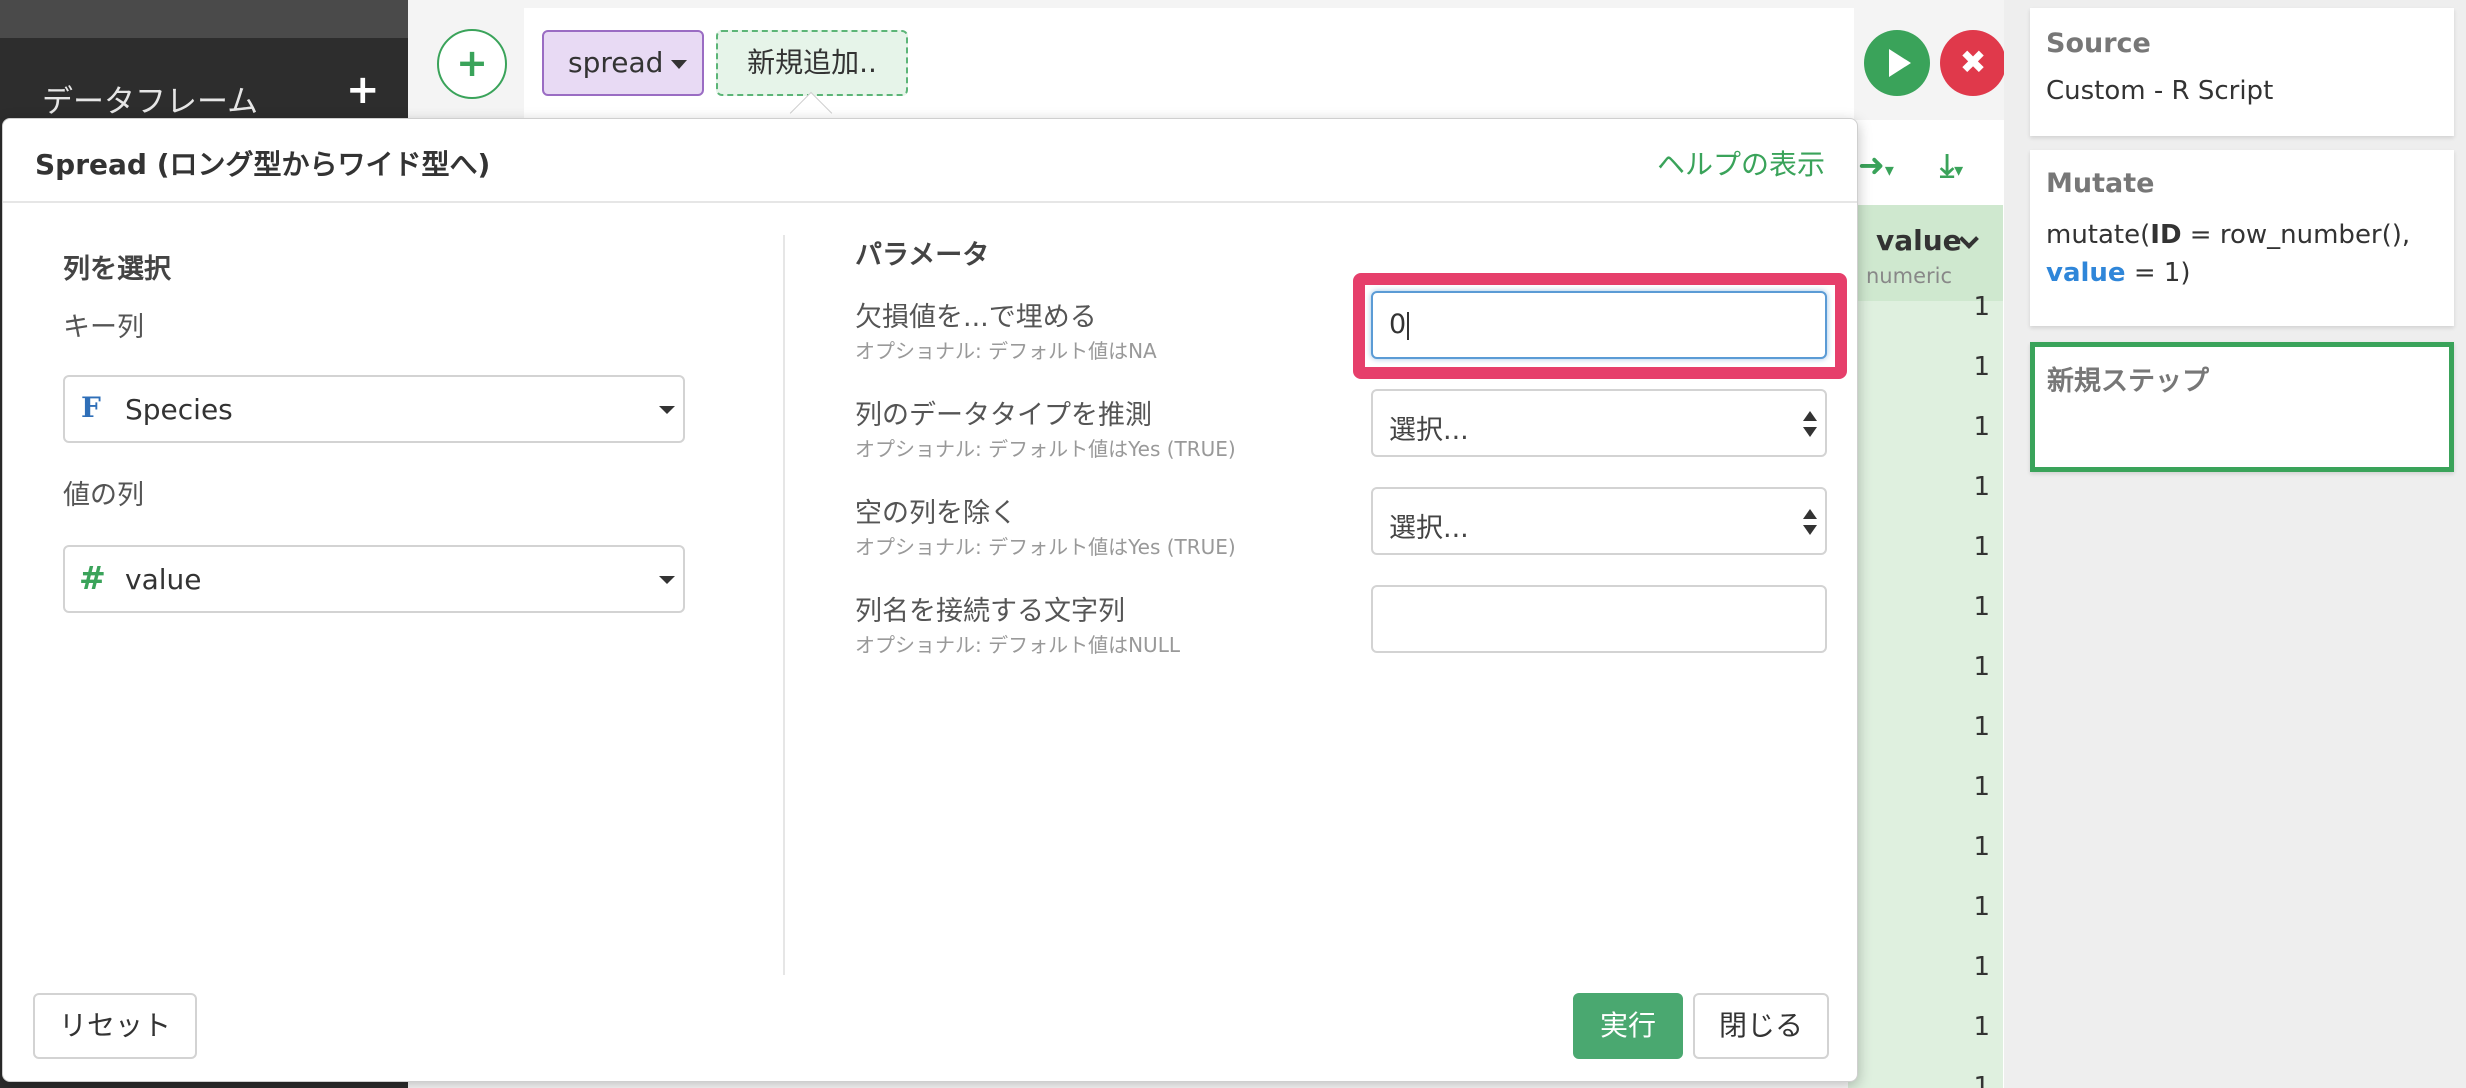  What do you see at coordinates (784, 605) in the screenshot?
I see `column-divider` at bounding box center [784, 605].